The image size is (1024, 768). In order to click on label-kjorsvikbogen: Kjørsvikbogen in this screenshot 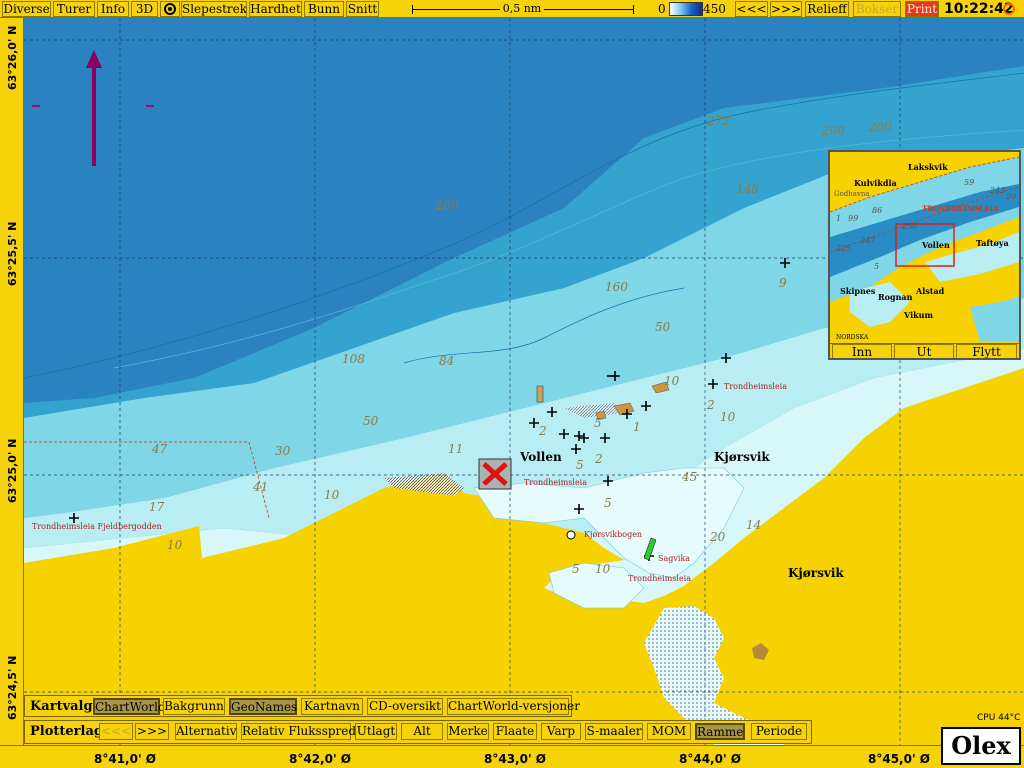, I will do `click(613, 534)`.